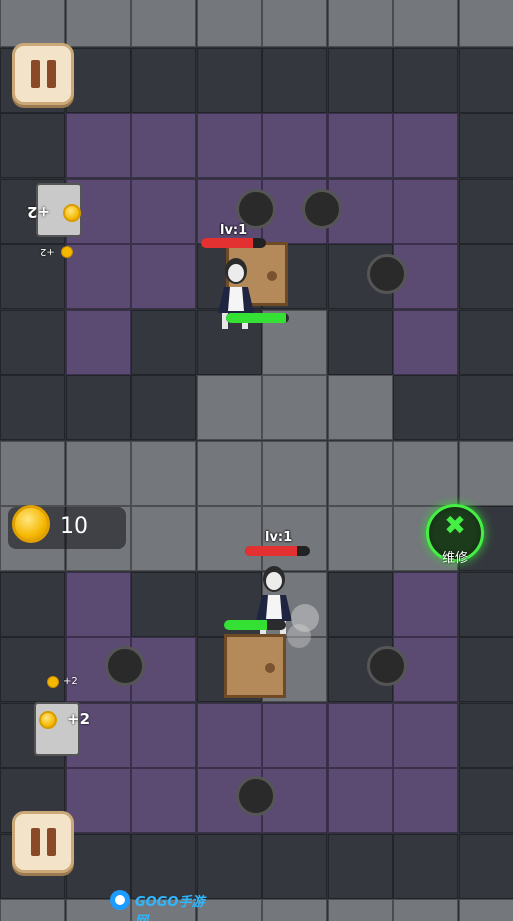 Image resolution: width=513 pixels, height=921 pixels. Describe the element at coordinates (270, 668) in the screenshot. I see `door-knob` at that location.